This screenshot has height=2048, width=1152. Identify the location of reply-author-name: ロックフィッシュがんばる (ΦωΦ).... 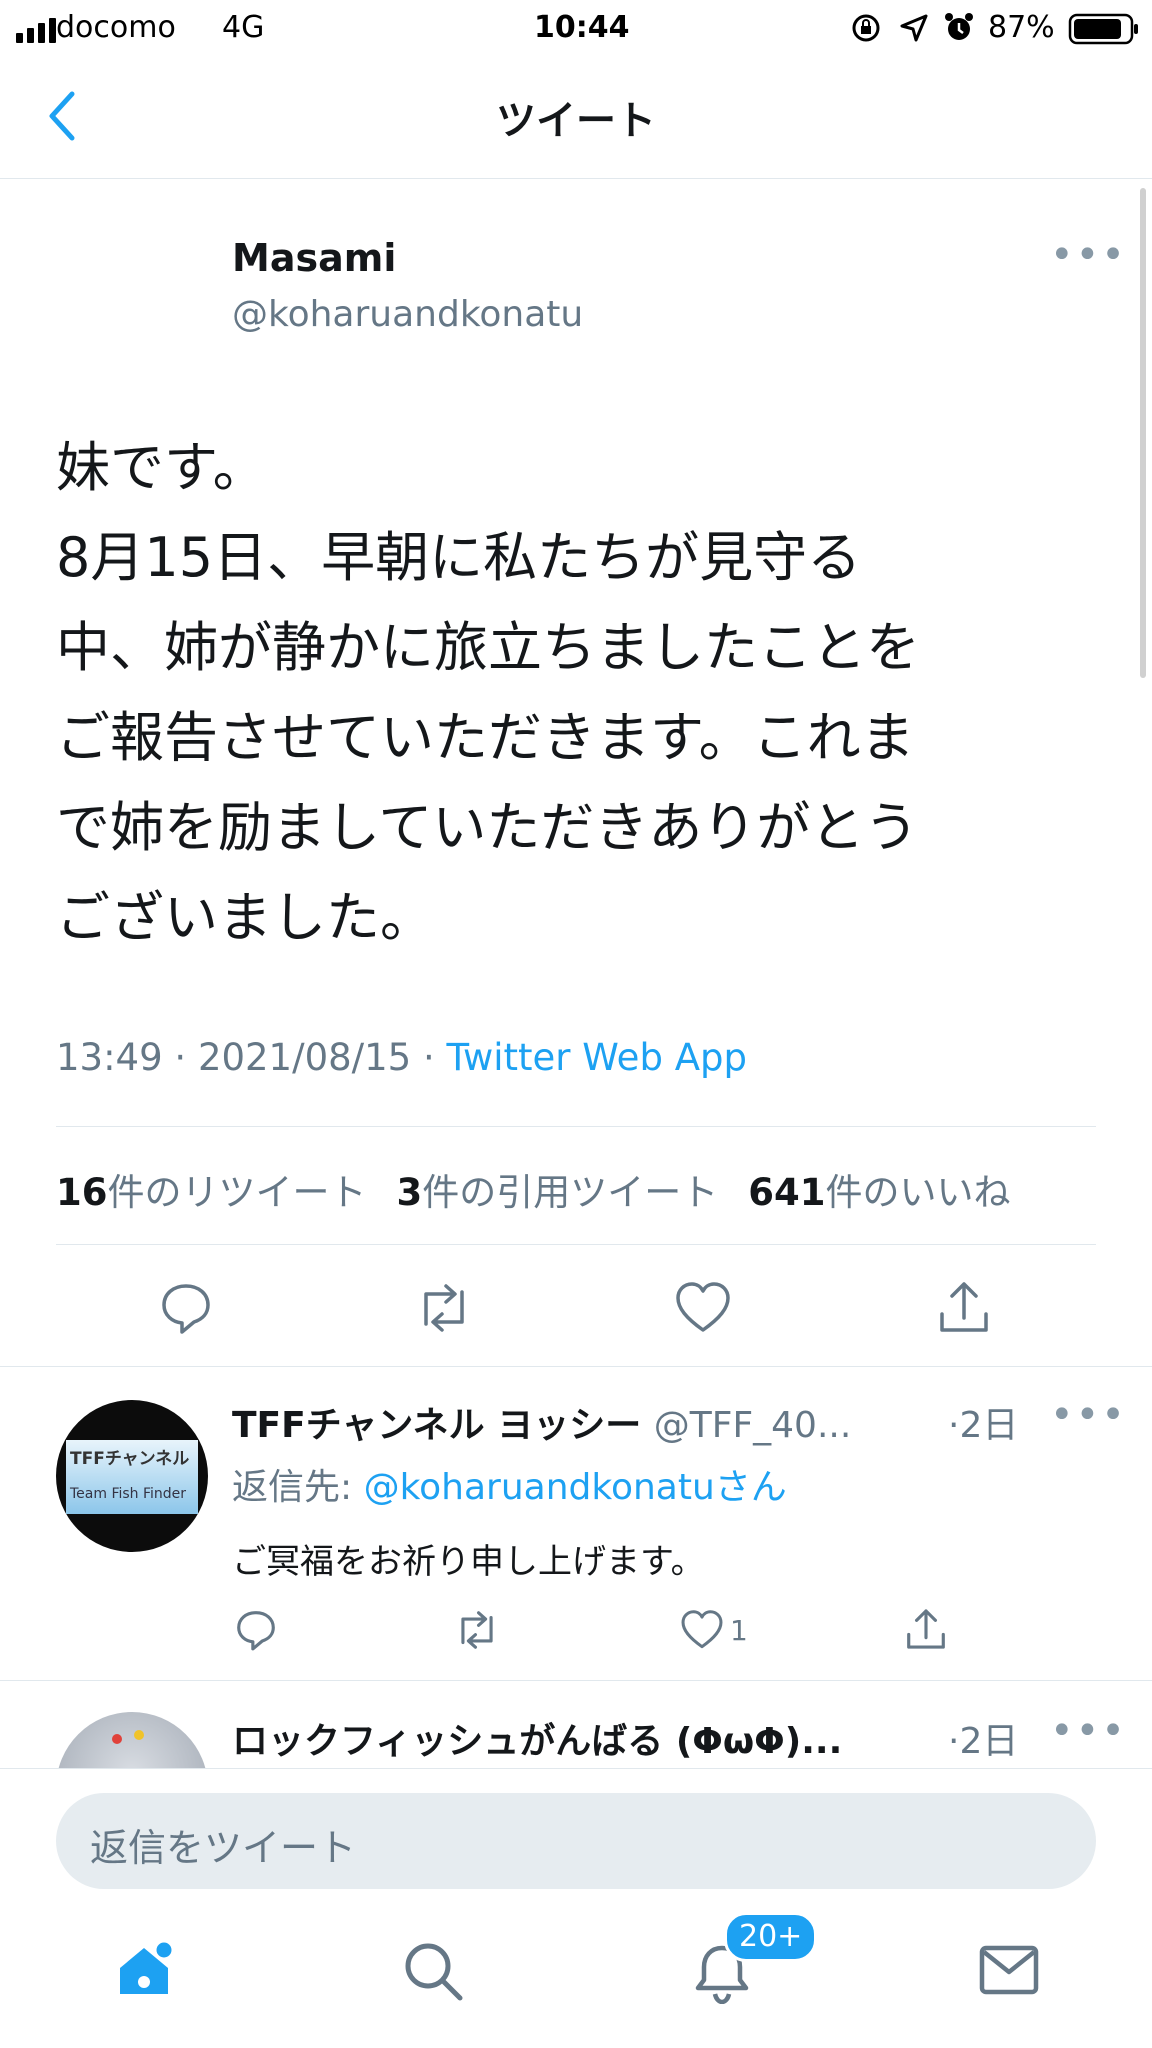
(537, 1738).